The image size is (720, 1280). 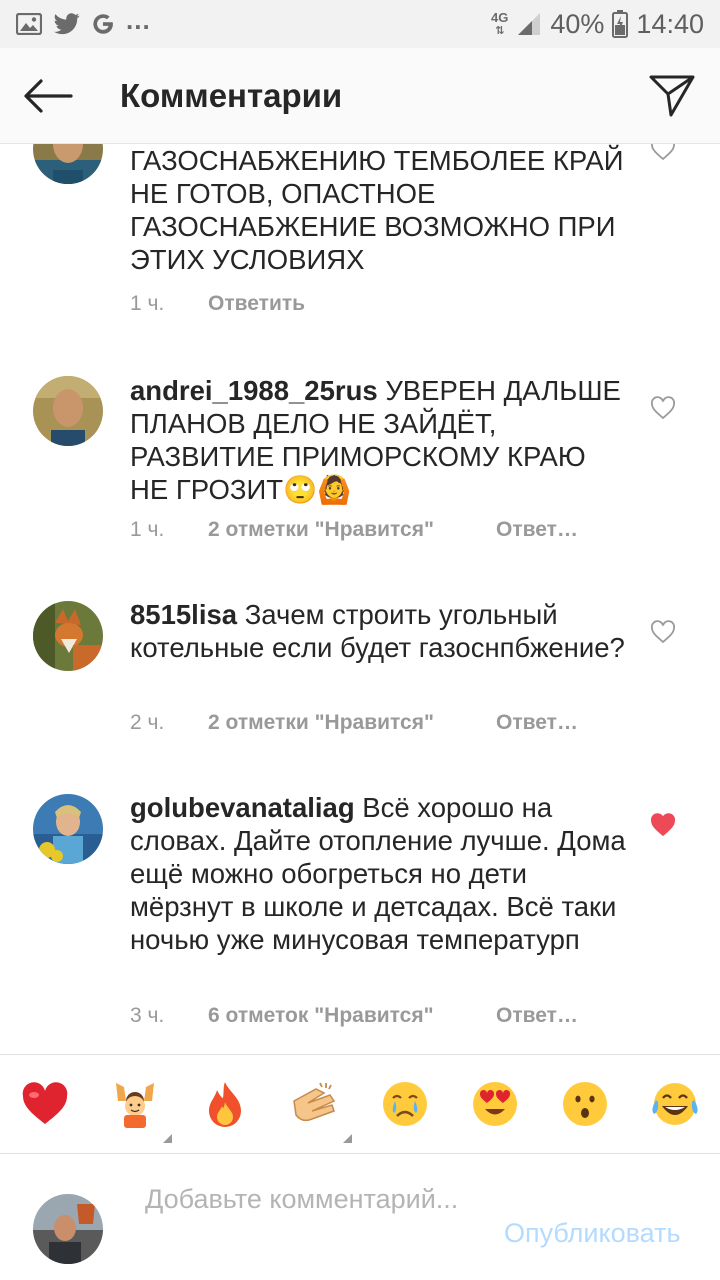 I want to click on surprised-face-icon, so click(x=585, y=1104).